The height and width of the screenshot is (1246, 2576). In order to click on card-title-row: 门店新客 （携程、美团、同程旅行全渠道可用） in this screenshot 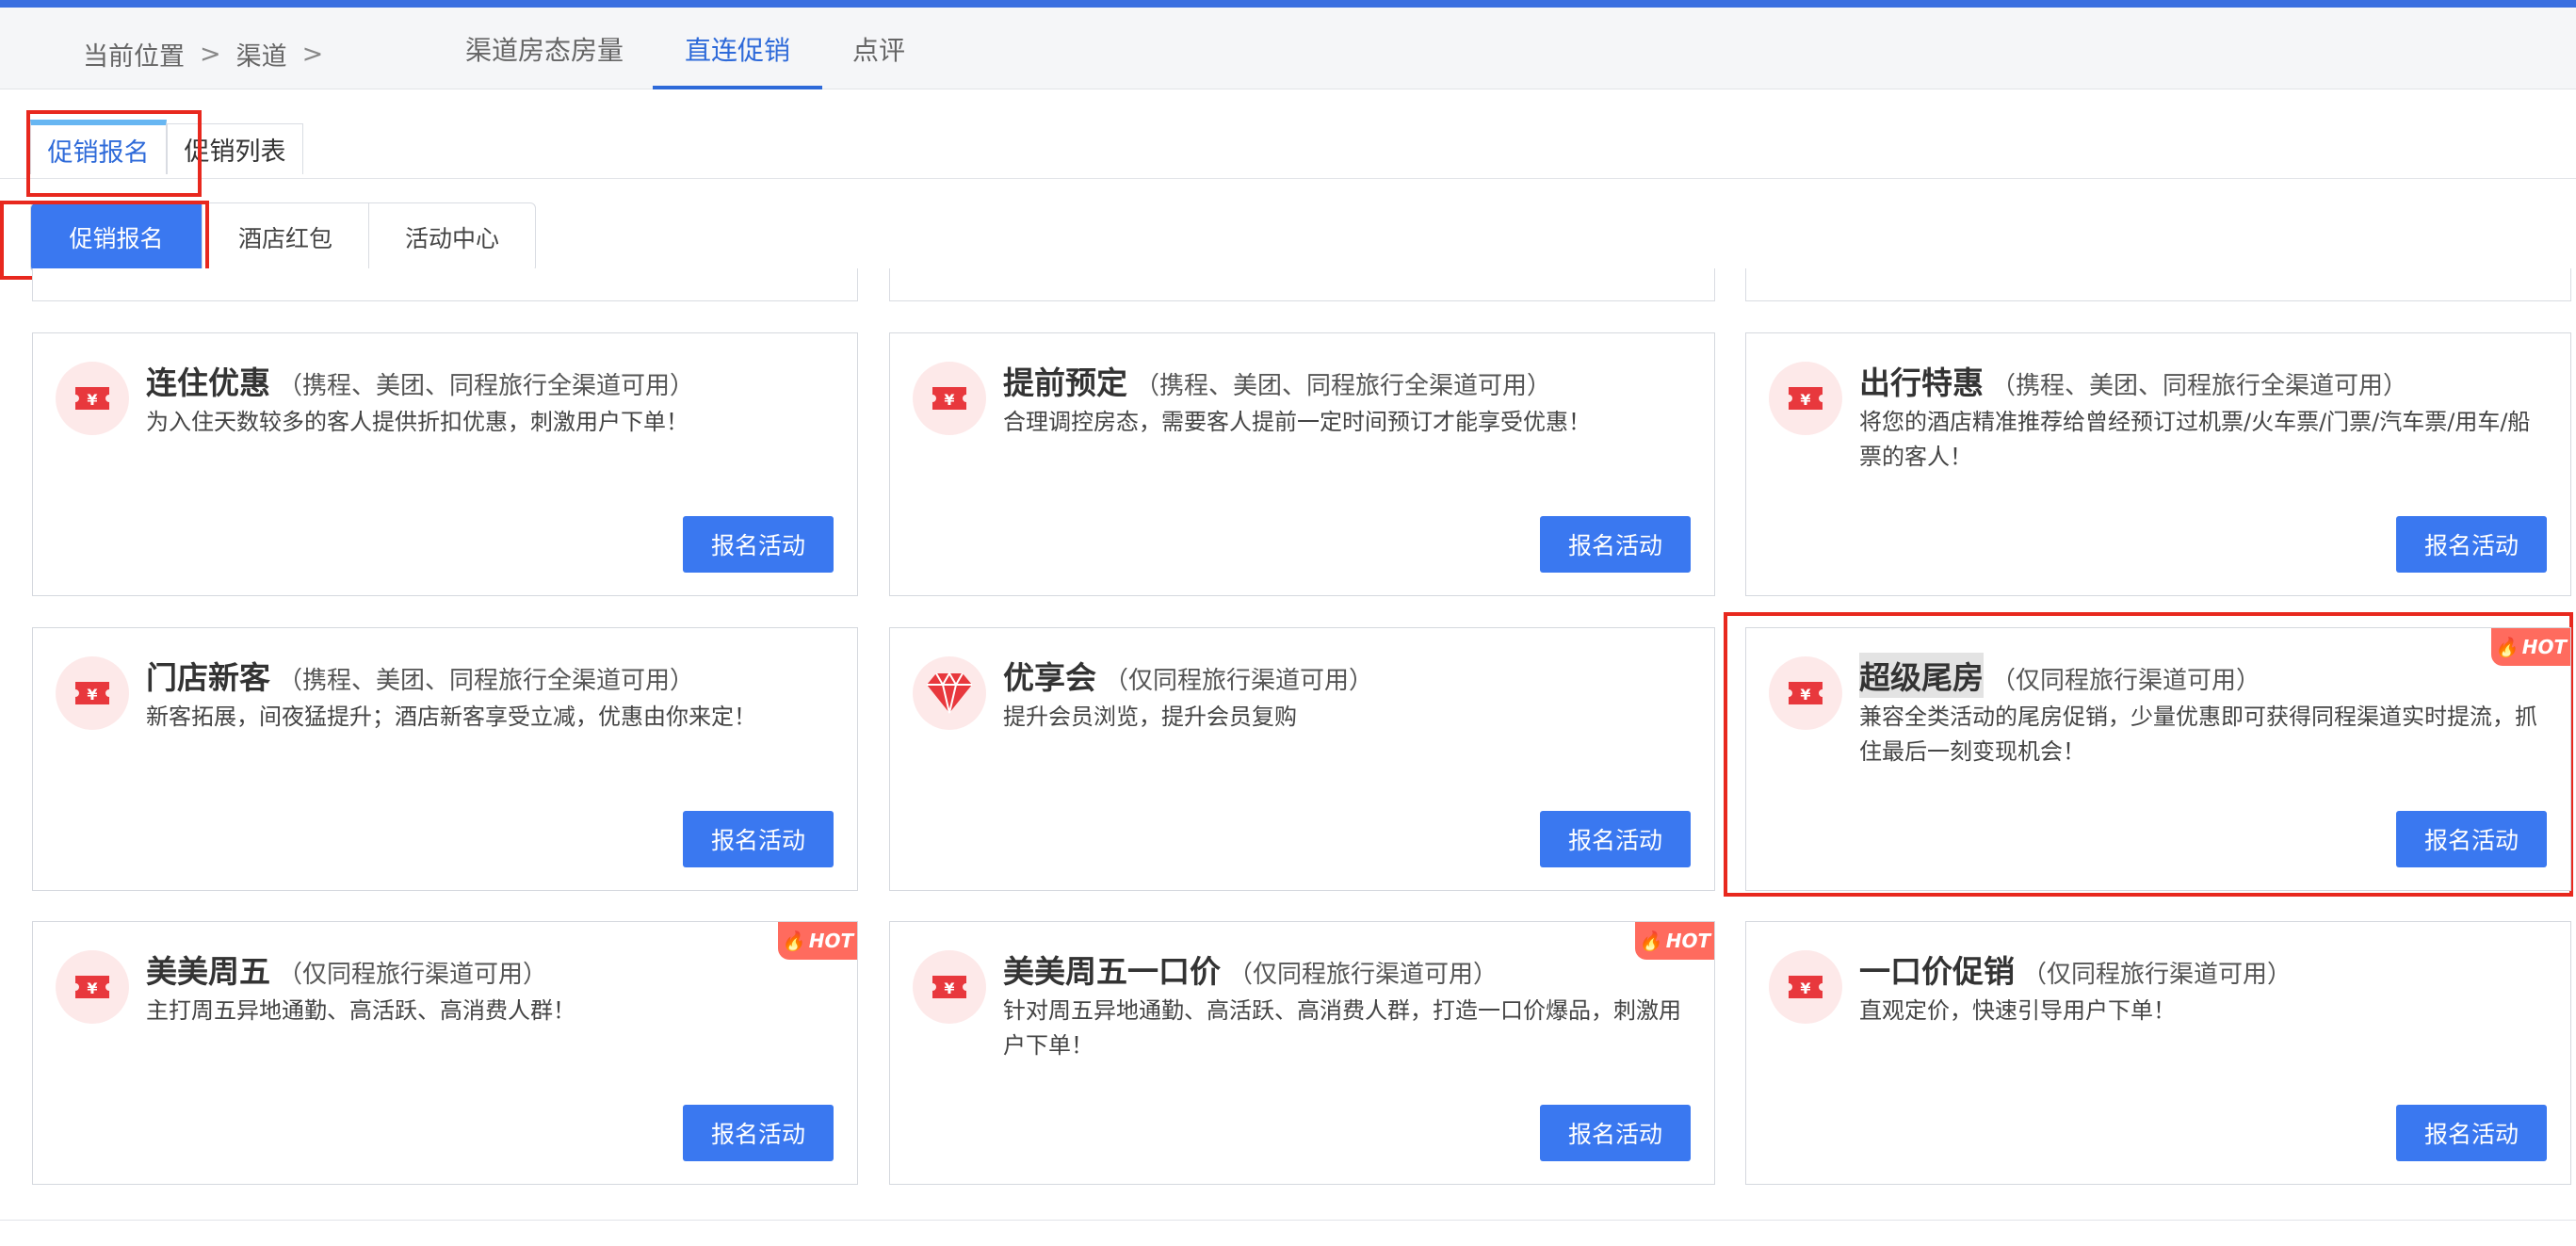, I will do `click(492, 675)`.